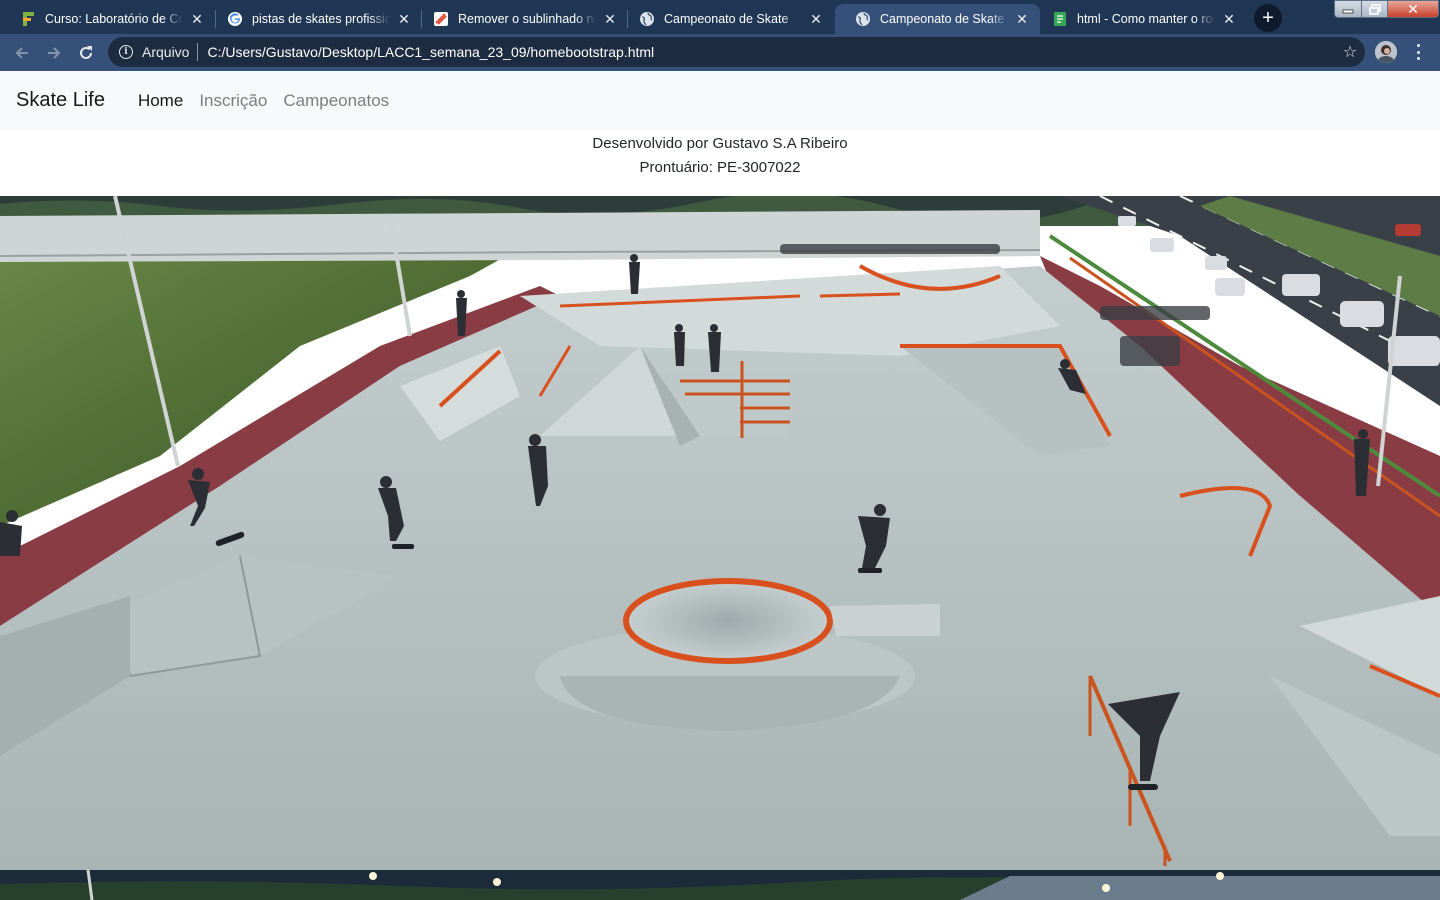 The height and width of the screenshot is (900, 1440). I want to click on restore-button, so click(1374, 9).